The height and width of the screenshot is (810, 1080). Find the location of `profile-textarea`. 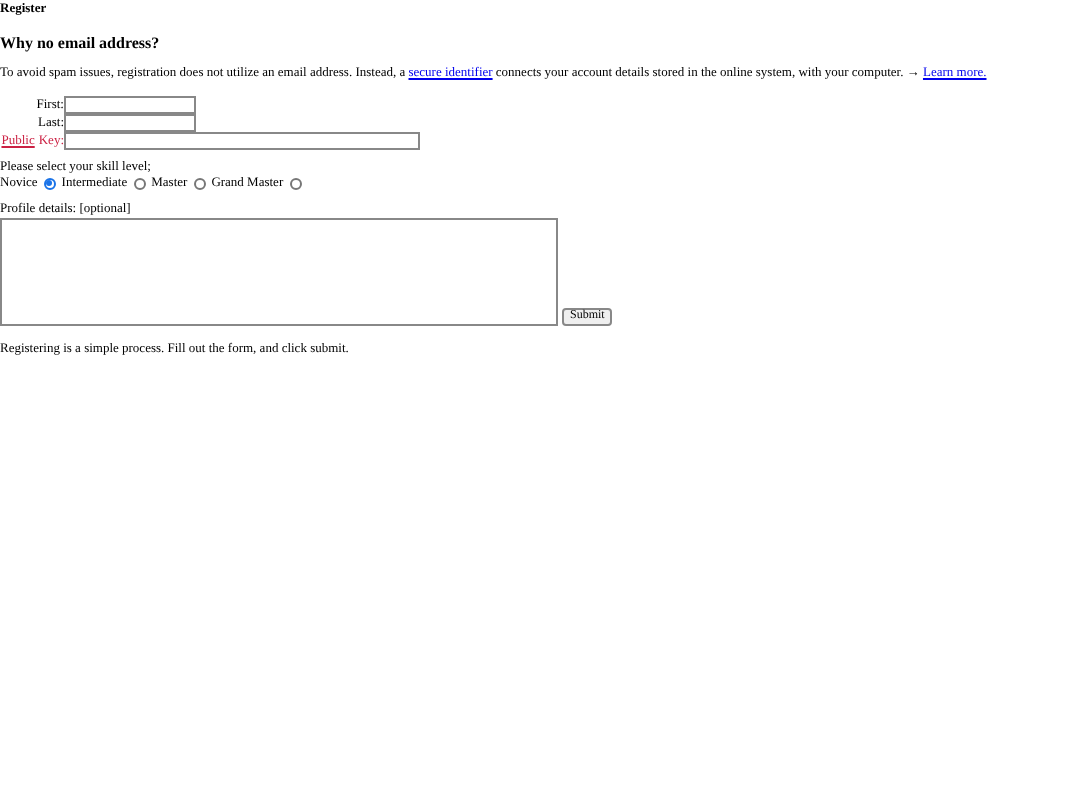

profile-textarea is located at coordinates (279, 271).